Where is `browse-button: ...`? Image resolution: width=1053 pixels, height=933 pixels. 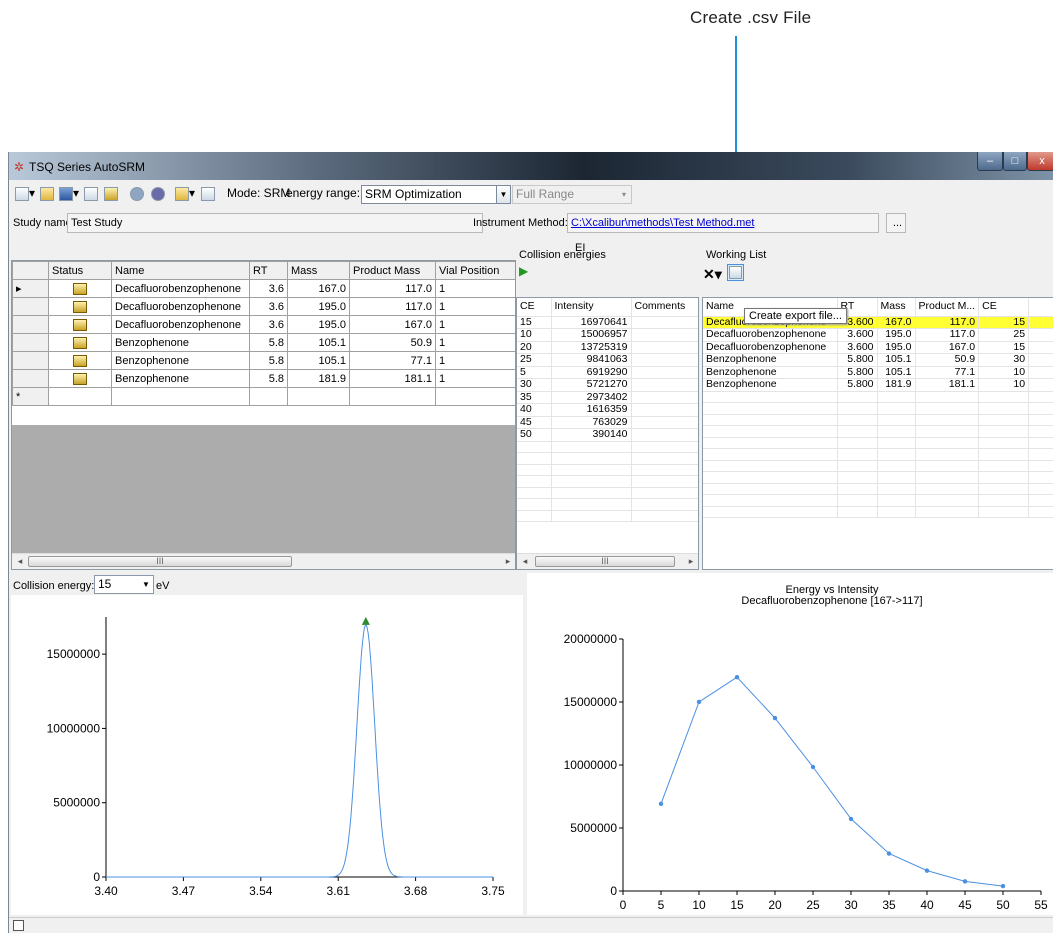 browse-button: ... is located at coordinates (896, 223).